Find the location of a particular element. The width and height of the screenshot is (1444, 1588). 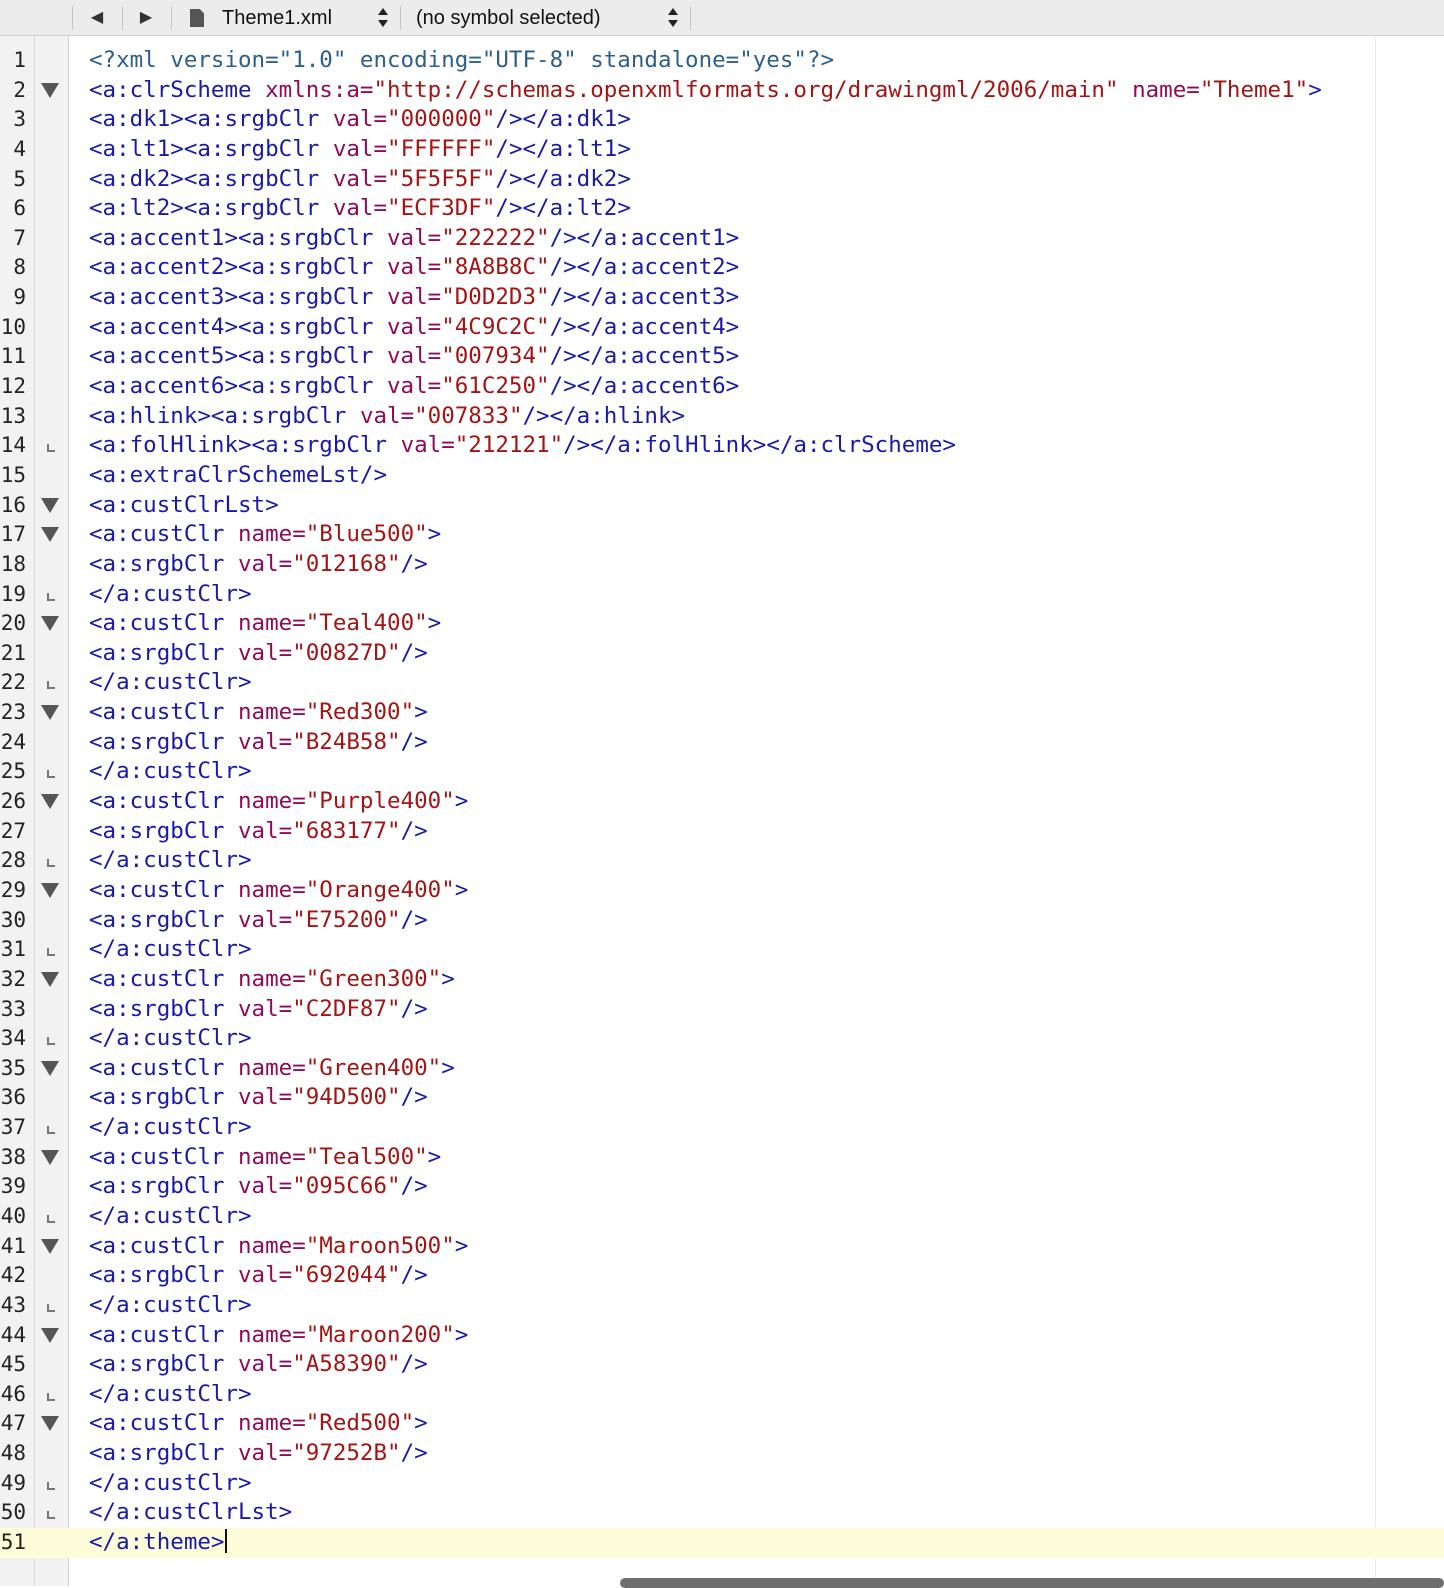

code-line: 36 <a:srgbClr val="94D500"/> is located at coordinates (722, 1098).